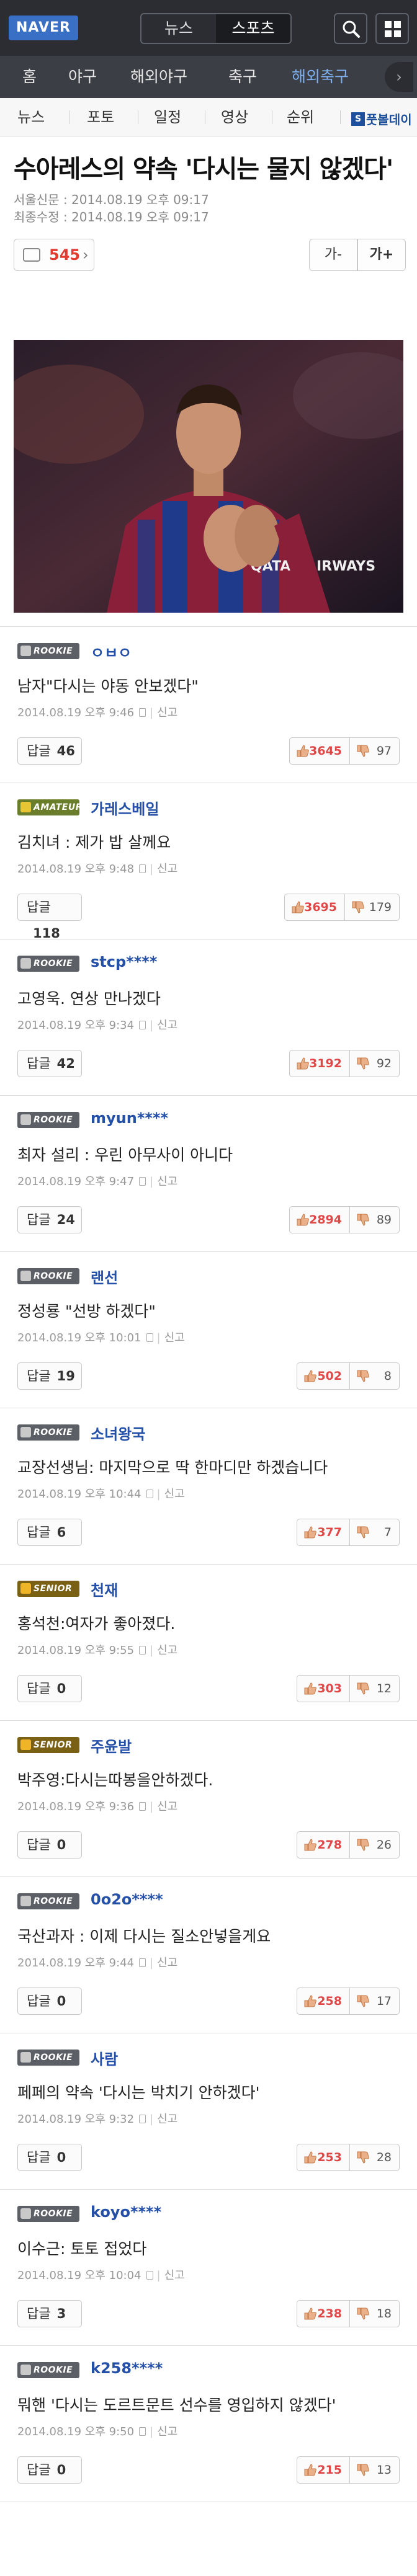 The width and height of the screenshot is (417, 2576). Describe the element at coordinates (111, 651) in the screenshot. I see `comment-author: ㅇㅂㅇ` at that location.